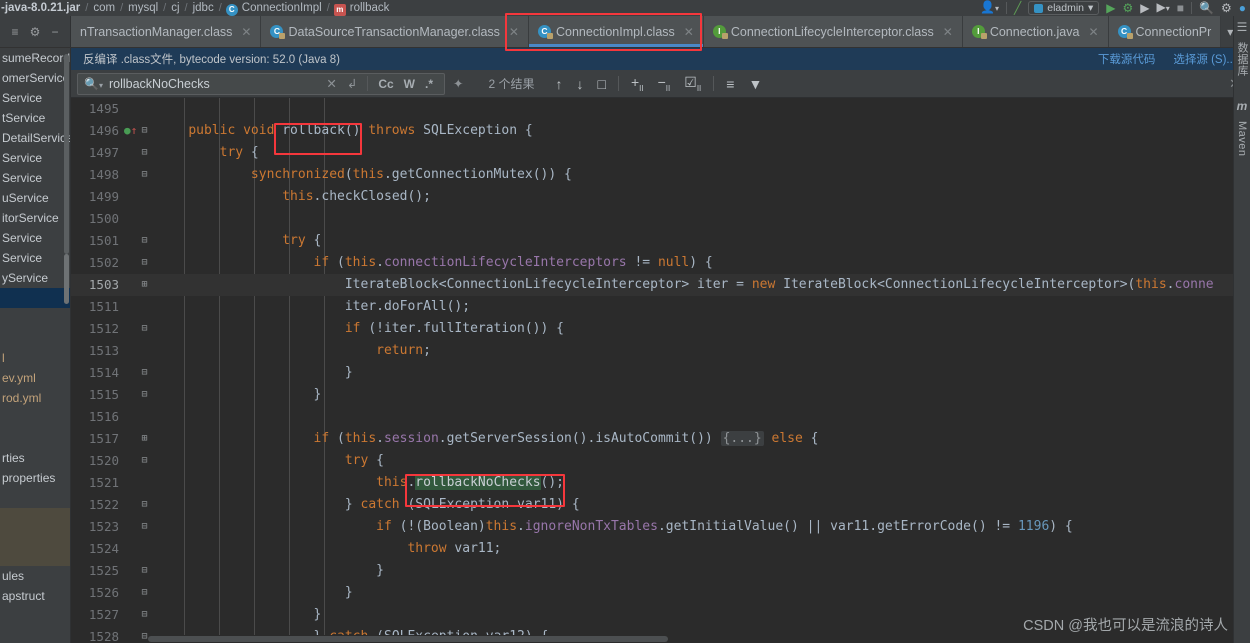 The height and width of the screenshot is (643, 1250). I want to click on toolwindow-database: 数据库, so click(1242, 59).